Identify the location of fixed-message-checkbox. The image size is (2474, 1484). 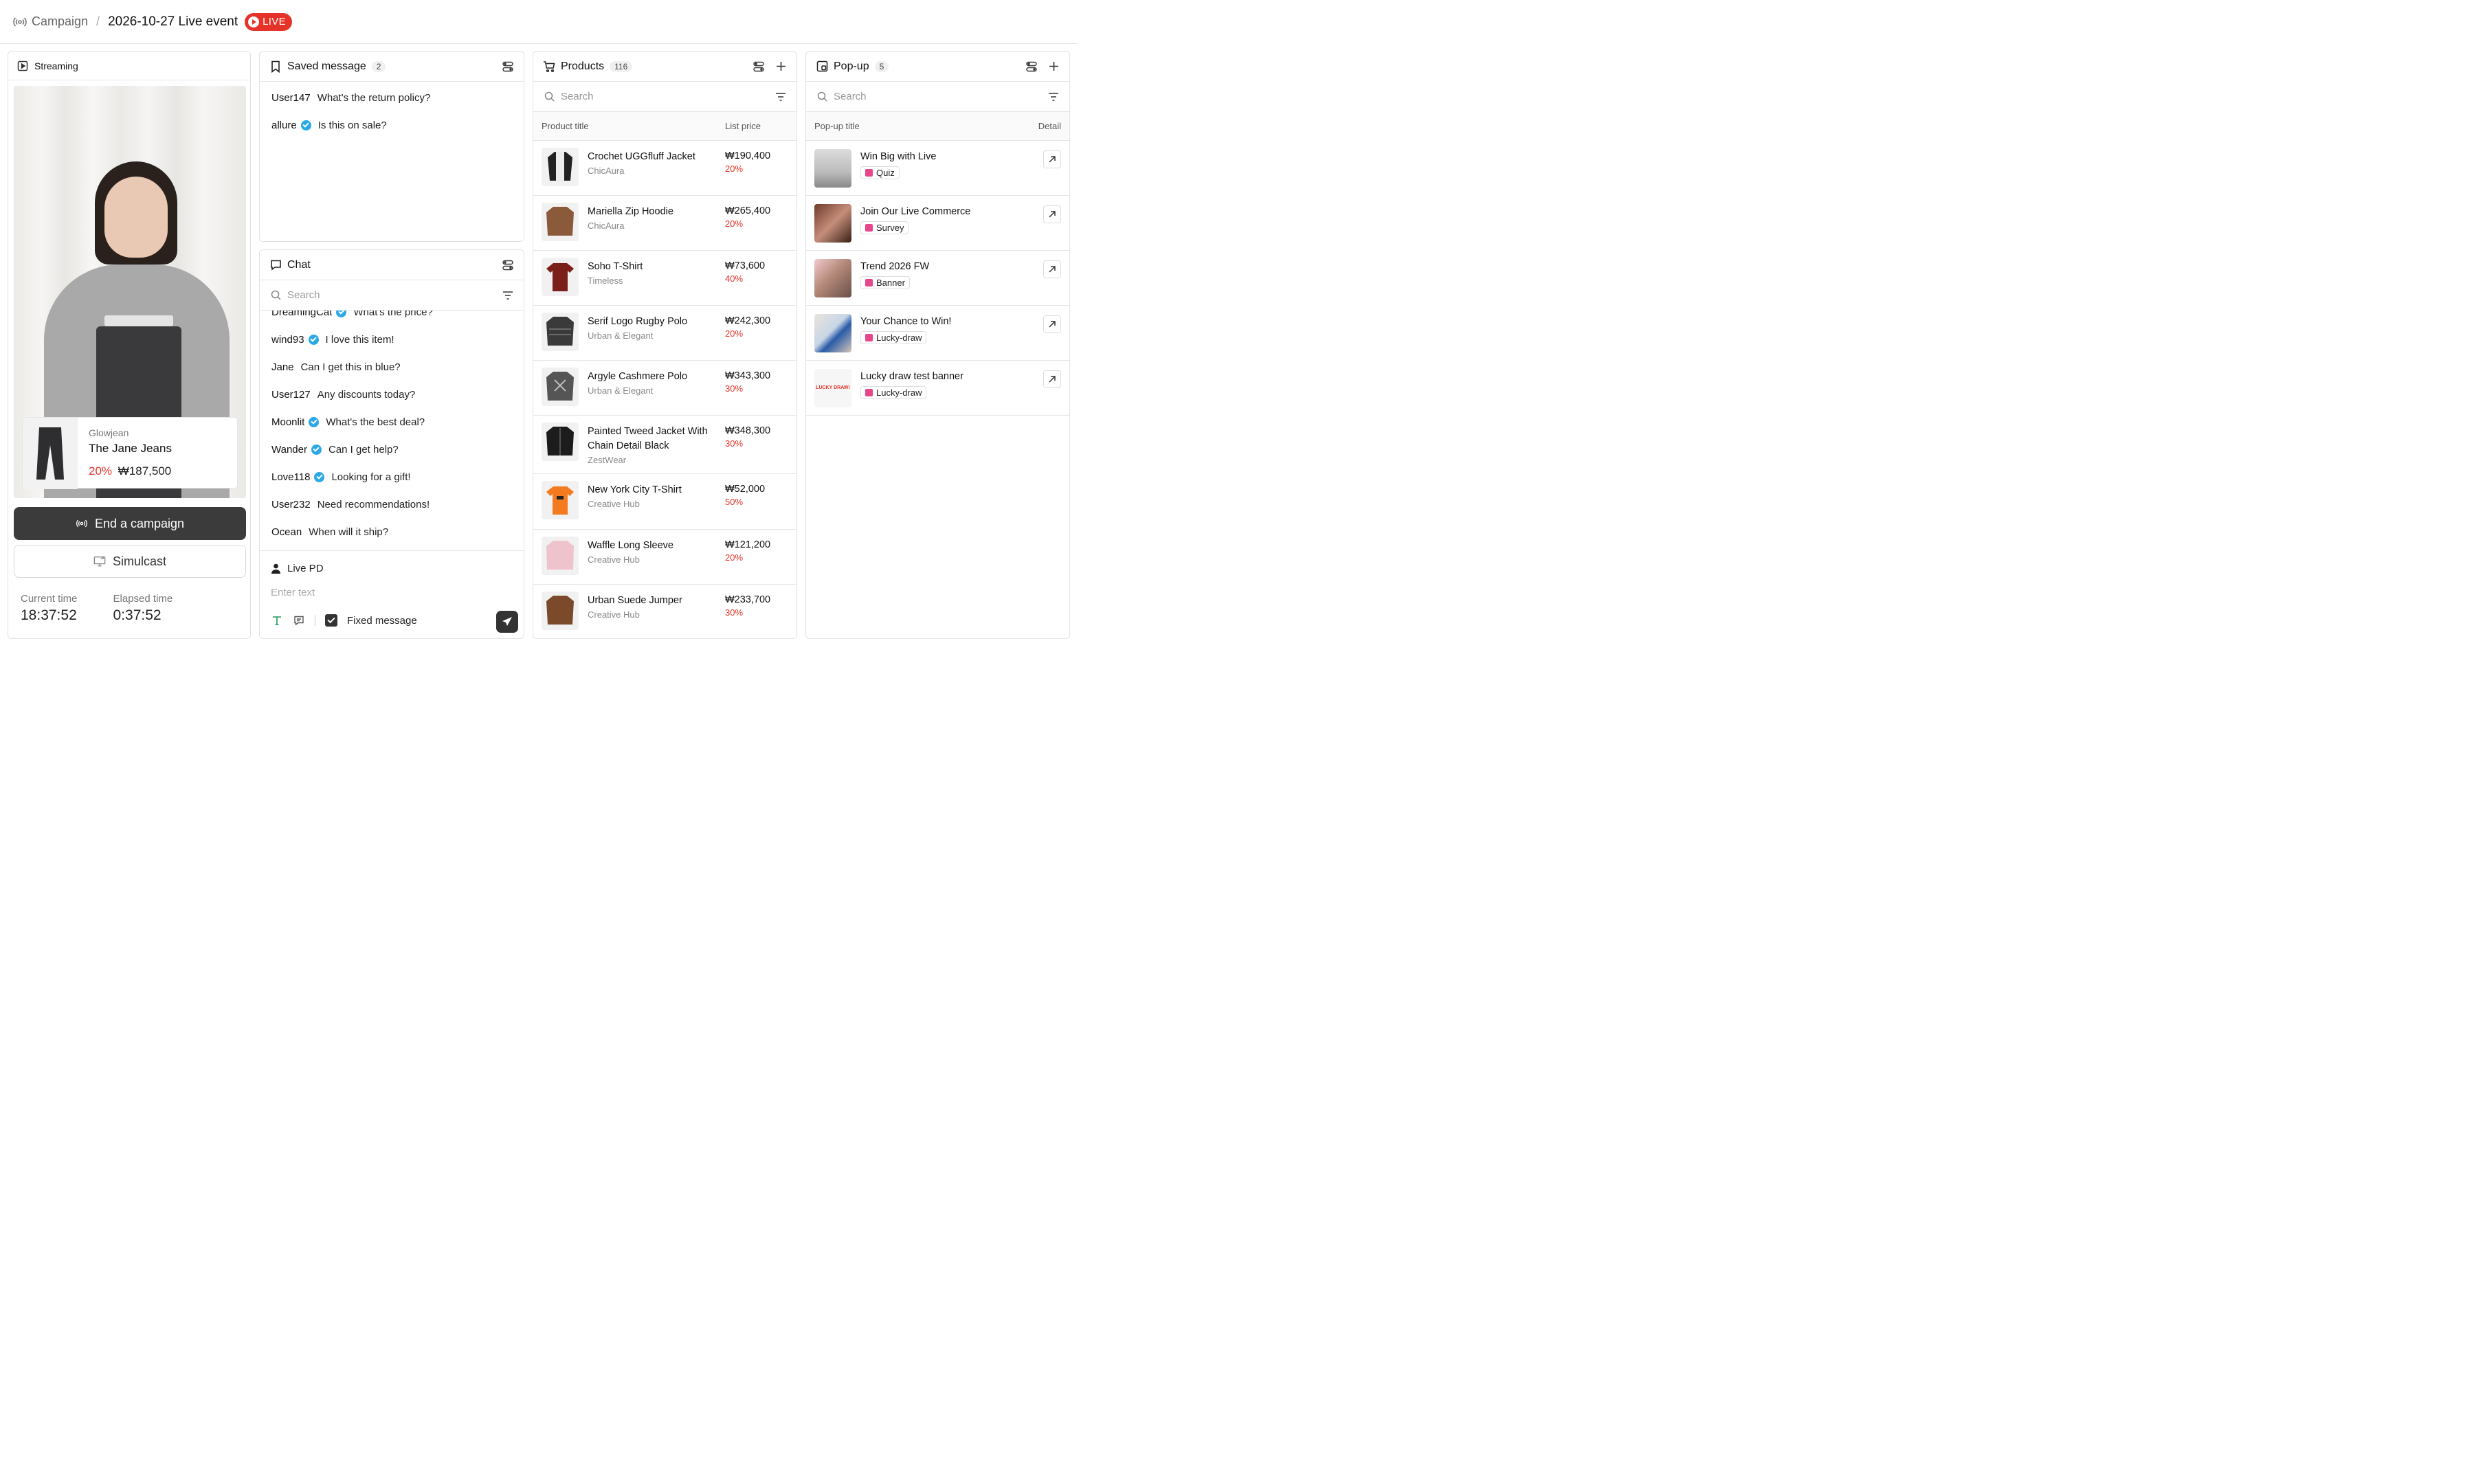
(331, 620).